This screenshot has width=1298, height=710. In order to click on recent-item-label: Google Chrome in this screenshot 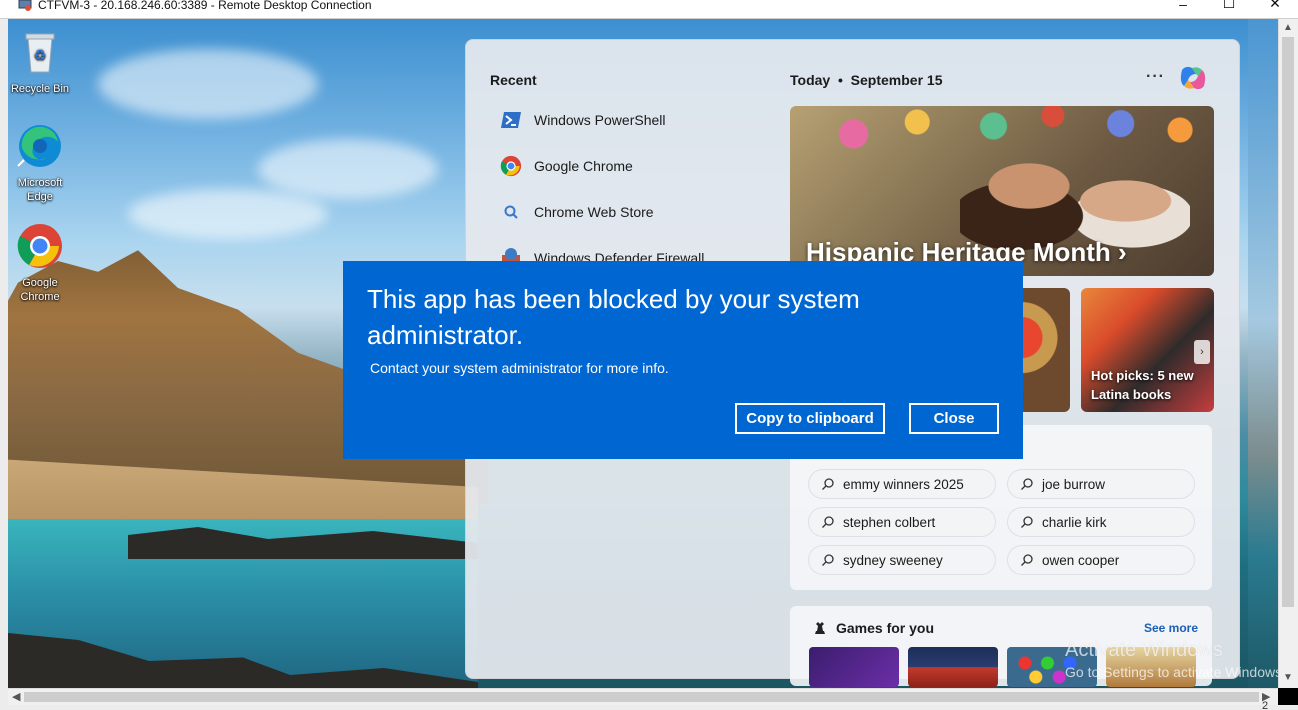, I will do `click(583, 166)`.